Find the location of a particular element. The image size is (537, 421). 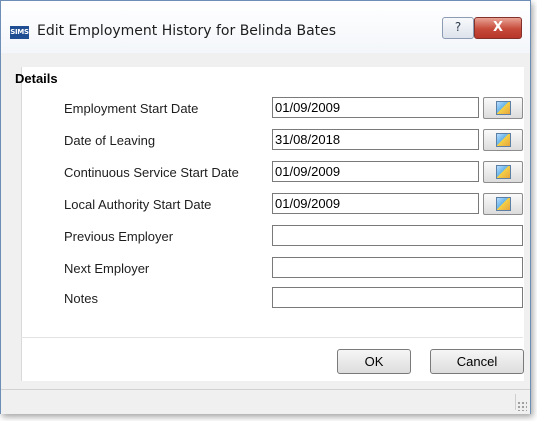

date-of-leaving-input: 31/08/2018 is located at coordinates (375, 139).